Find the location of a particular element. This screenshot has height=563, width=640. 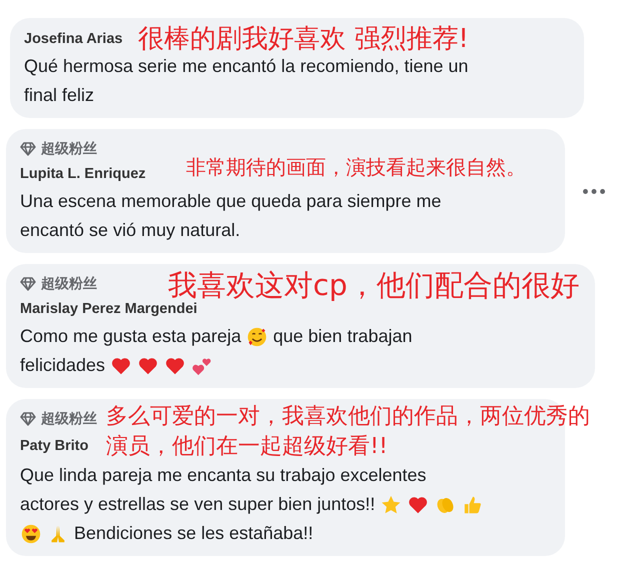

author-name: Josefina Arias is located at coordinates (73, 39).